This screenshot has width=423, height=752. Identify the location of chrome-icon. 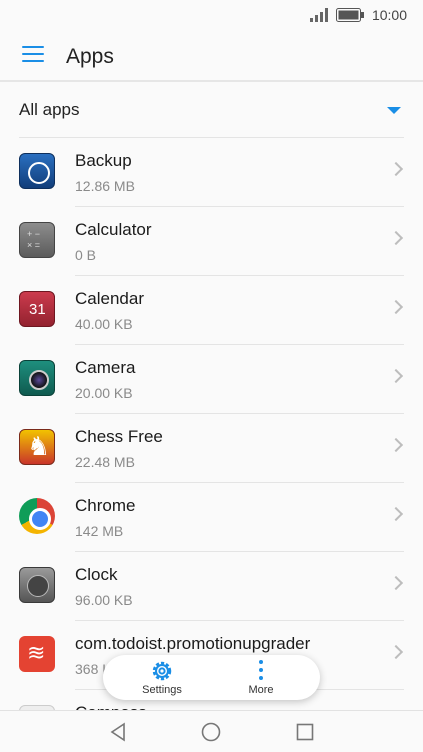
(37, 516).